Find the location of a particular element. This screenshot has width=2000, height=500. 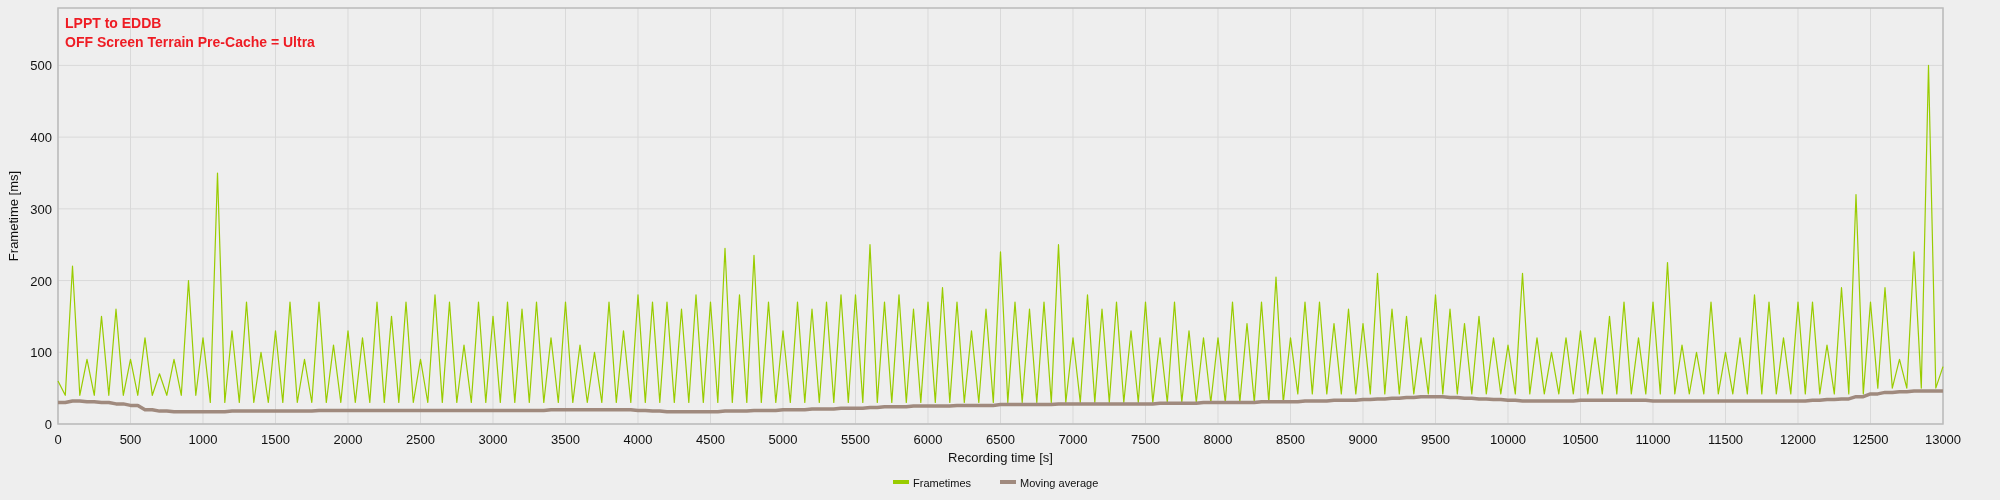

chart-title: OFF Screen Terrain Pre-Cache = Ultra is located at coordinates (190, 42).